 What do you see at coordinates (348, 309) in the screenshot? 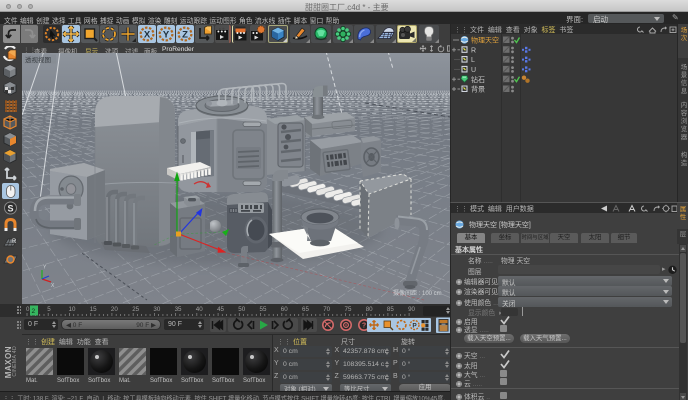
I see `svg-text: 75` at bounding box center [348, 309].